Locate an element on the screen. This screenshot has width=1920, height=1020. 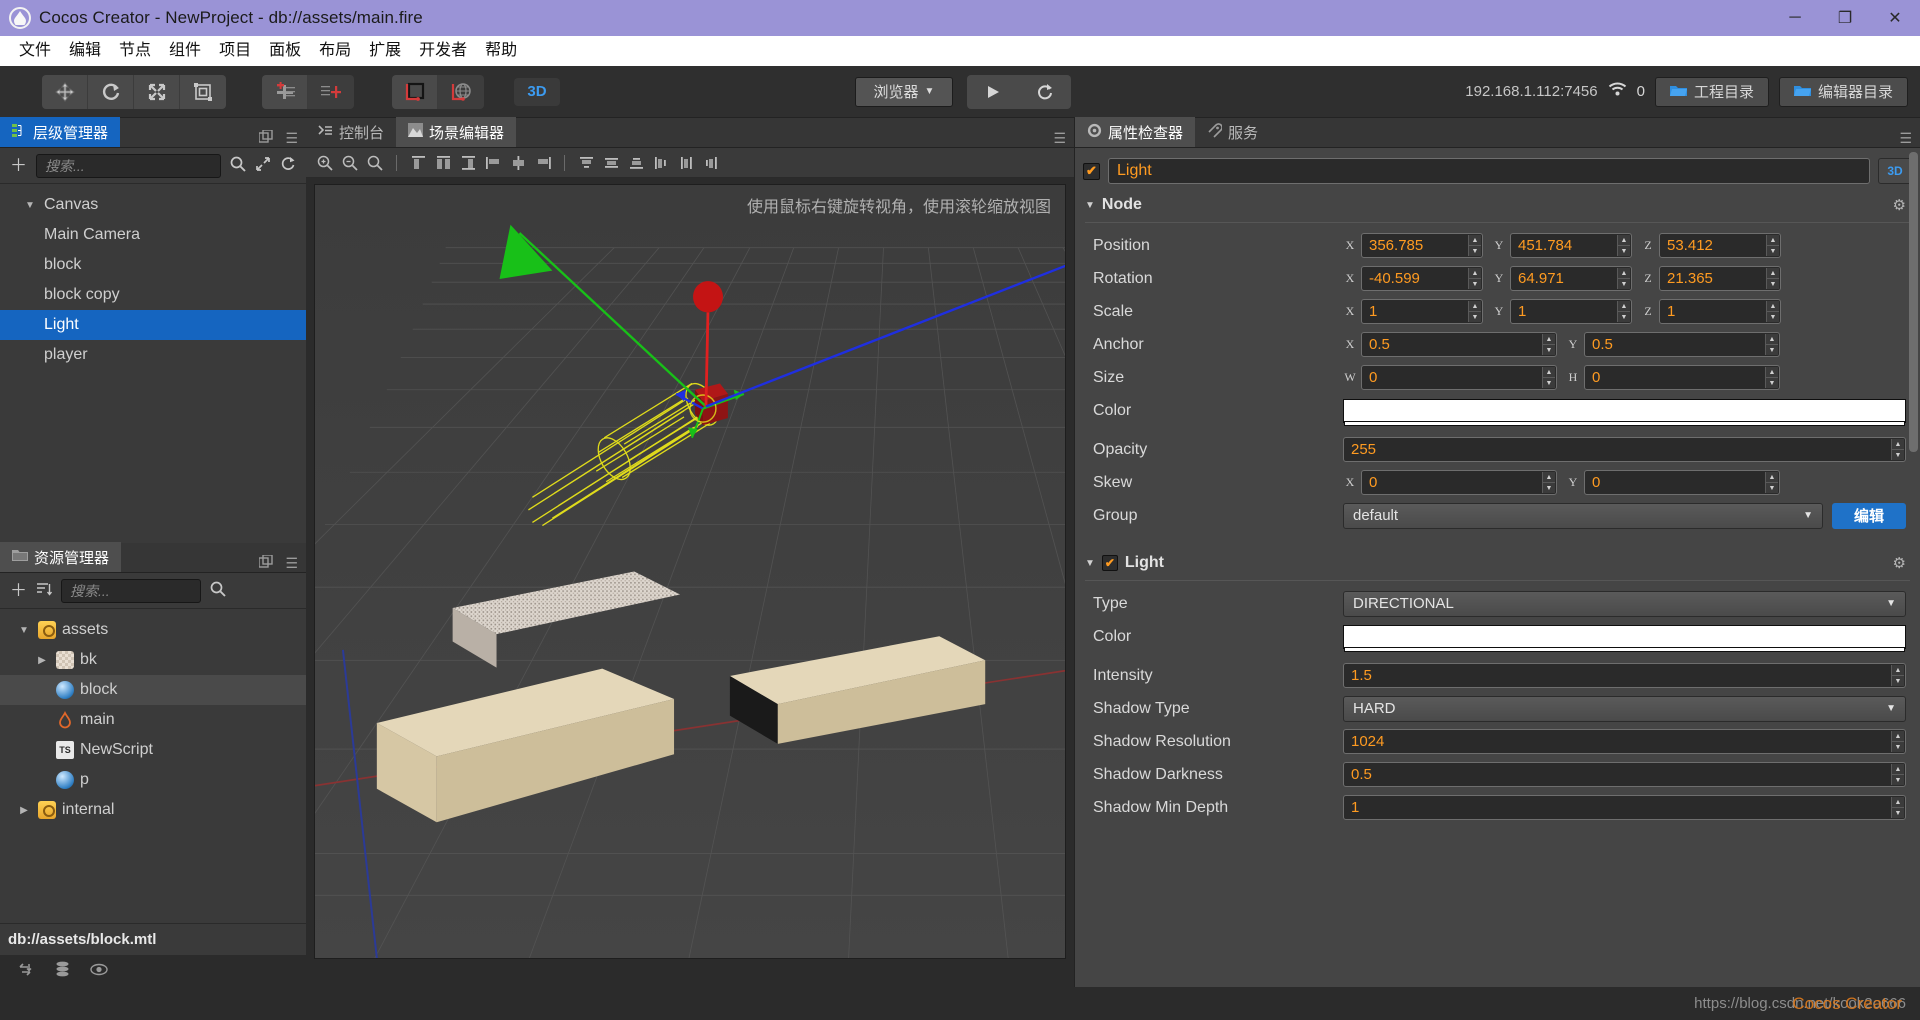
menu-item-file: 文件 is located at coordinates (35, 51).